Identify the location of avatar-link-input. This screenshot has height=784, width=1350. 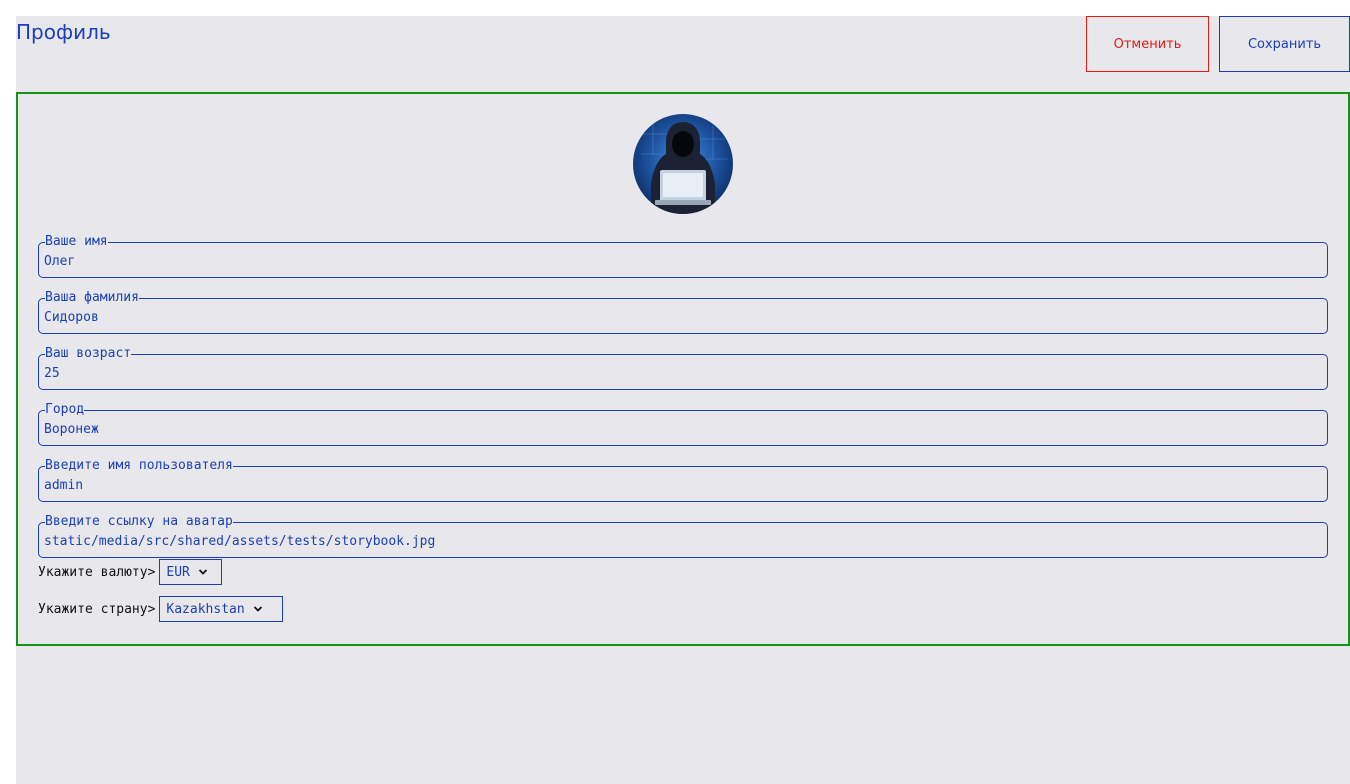
(683, 541).